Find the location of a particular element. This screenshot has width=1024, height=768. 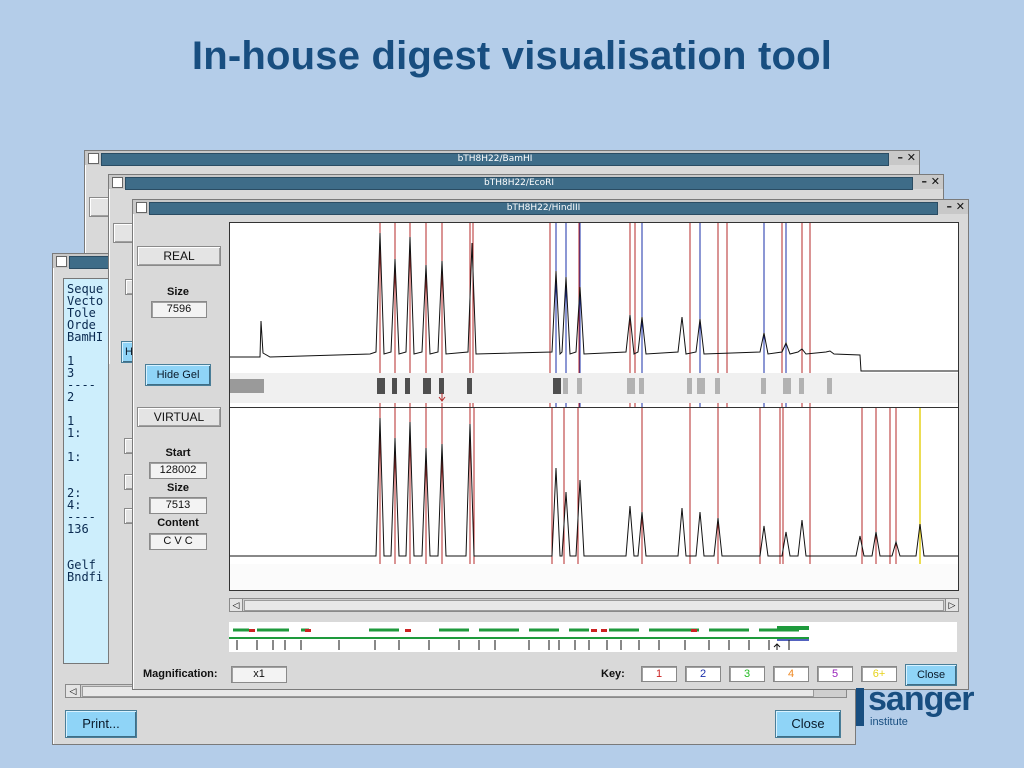

start-label: Start is located at coordinates (178, 453).